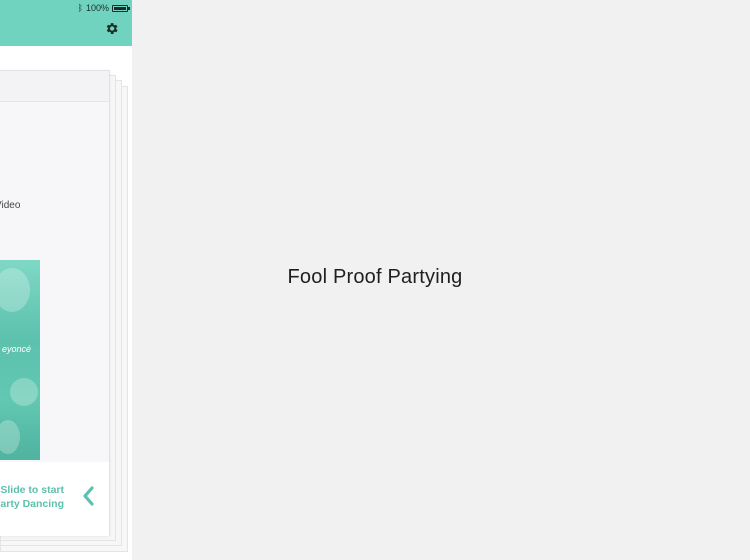 This screenshot has width=750, height=560. What do you see at coordinates (80, 7) in the screenshot?
I see `bluetooth-icon: ᛒ` at bounding box center [80, 7].